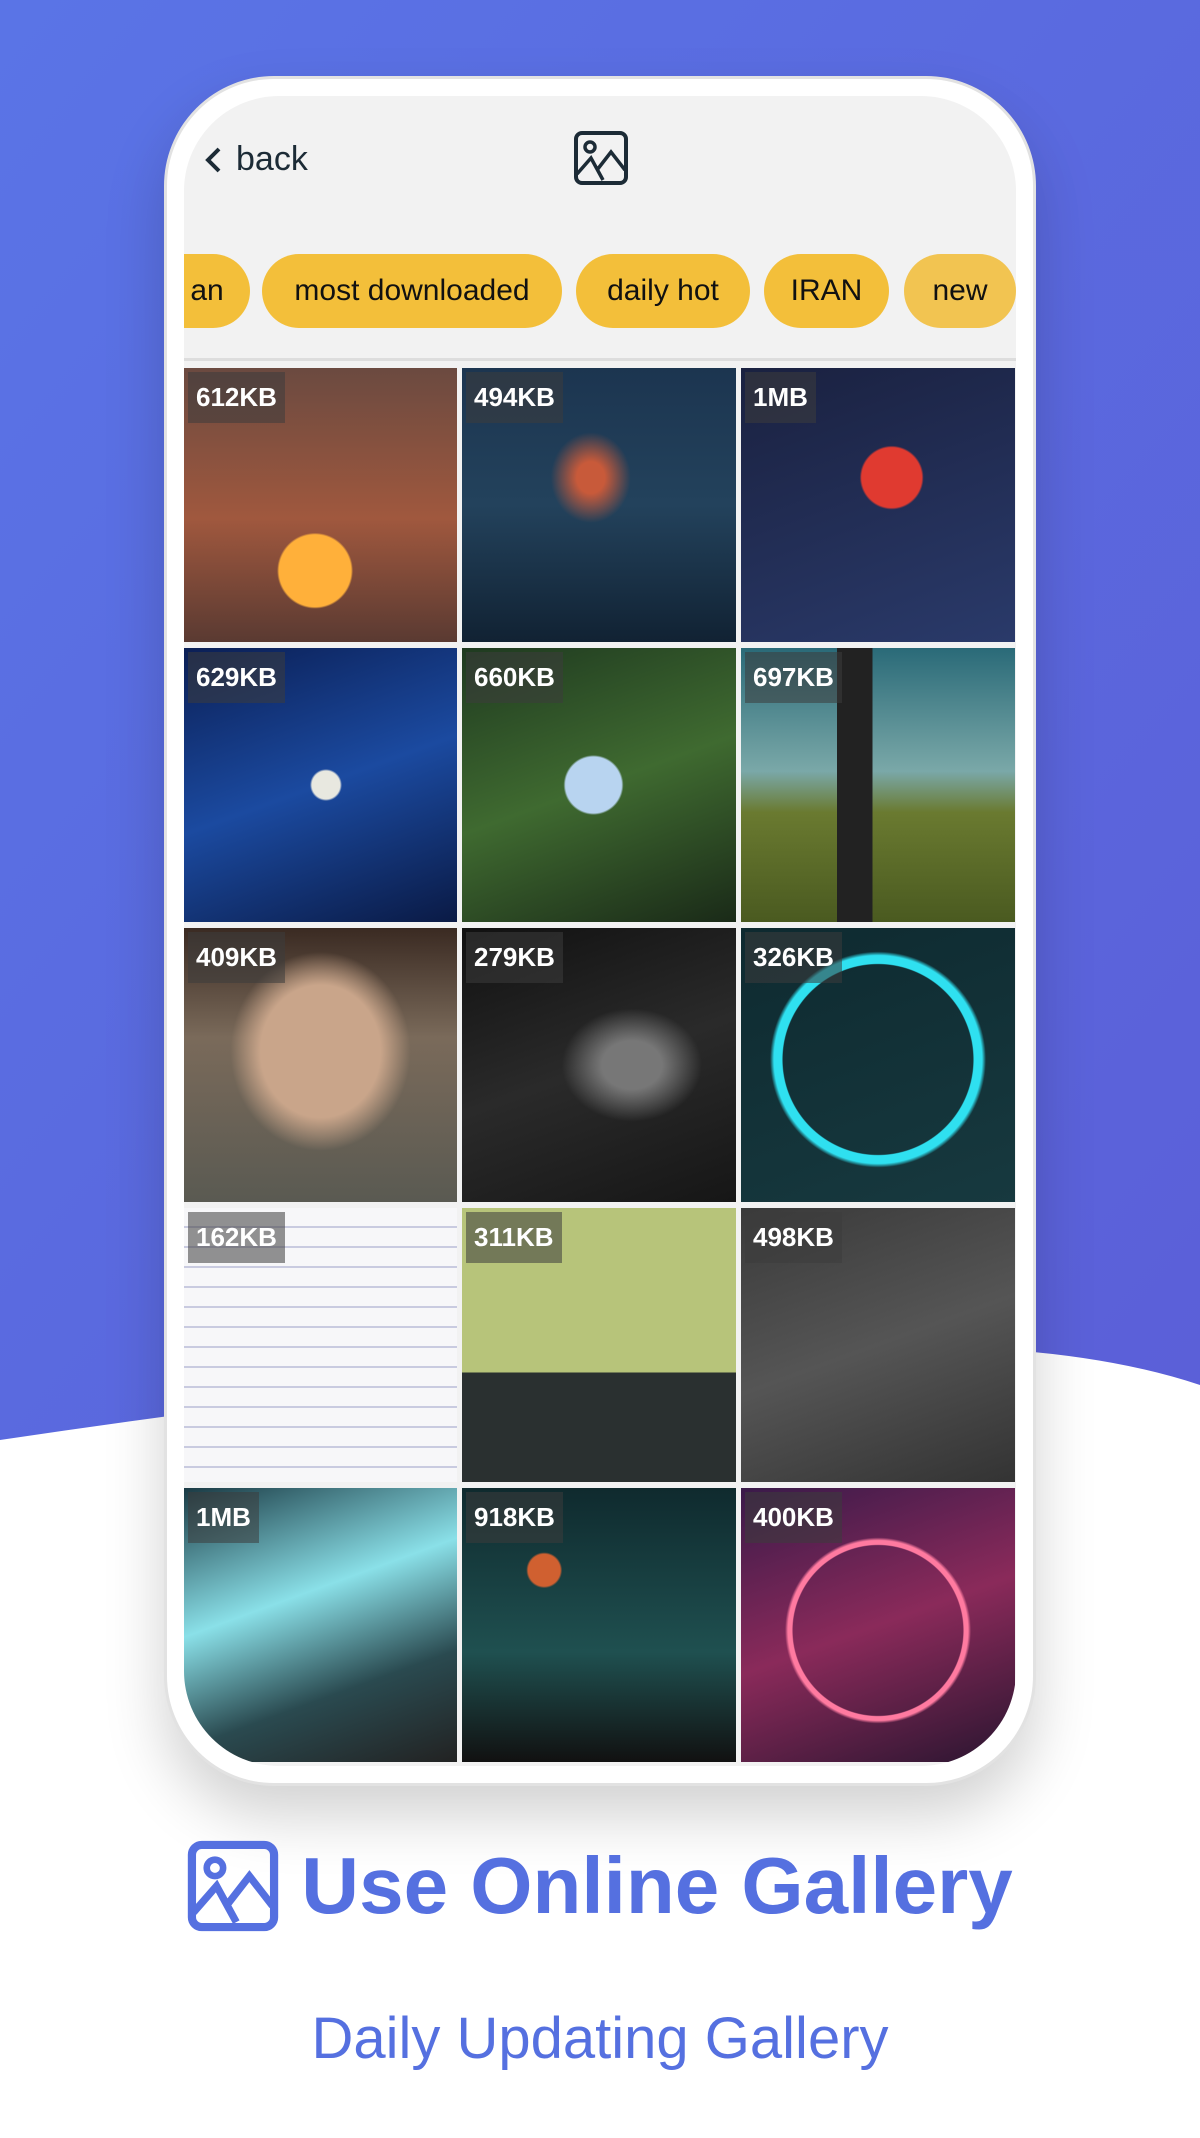 The height and width of the screenshot is (2138, 1200). What do you see at coordinates (878, 1345) in the screenshot?
I see `gallery-item: 498KB` at bounding box center [878, 1345].